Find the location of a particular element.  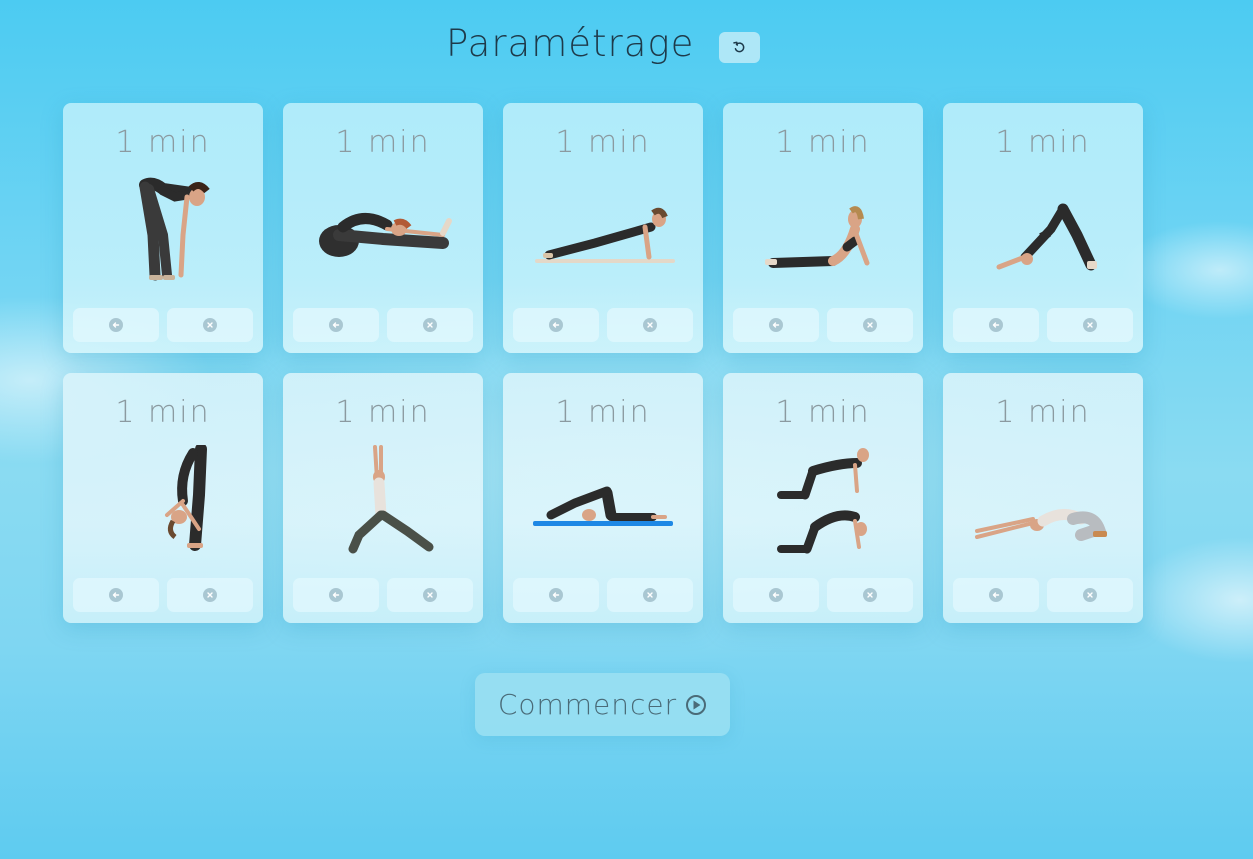

reset-button is located at coordinates (739, 47).